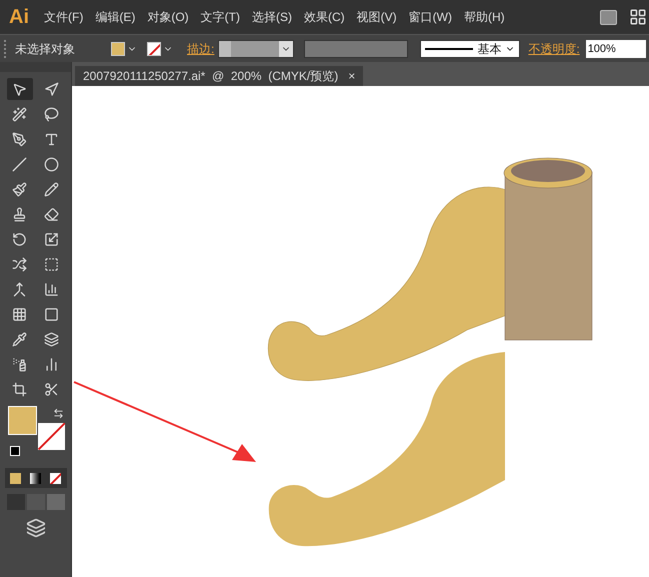 The width and height of the screenshot is (649, 577). What do you see at coordinates (219, 76) in the screenshot?
I see `document-tab: 2007920111250277.ai* @ 200% (CMYK/预览) ×` at bounding box center [219, 76].